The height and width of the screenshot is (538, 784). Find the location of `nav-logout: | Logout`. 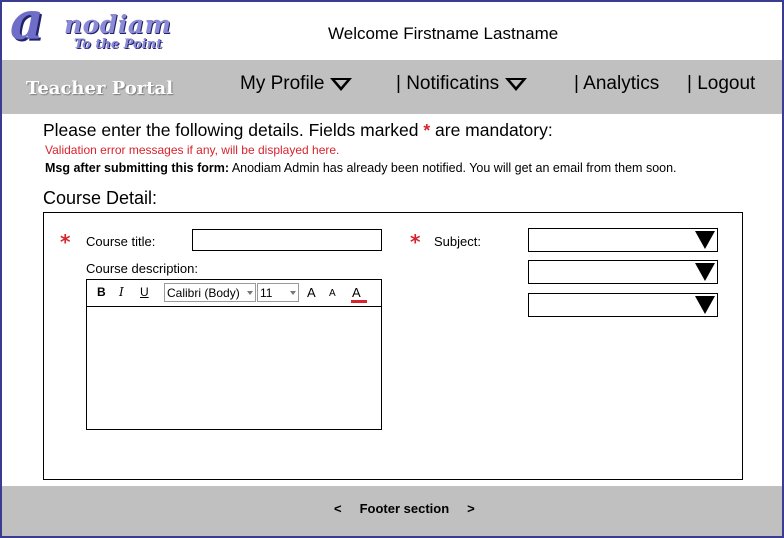

nav-logout: | Logout is located at coordinates (721, 84).